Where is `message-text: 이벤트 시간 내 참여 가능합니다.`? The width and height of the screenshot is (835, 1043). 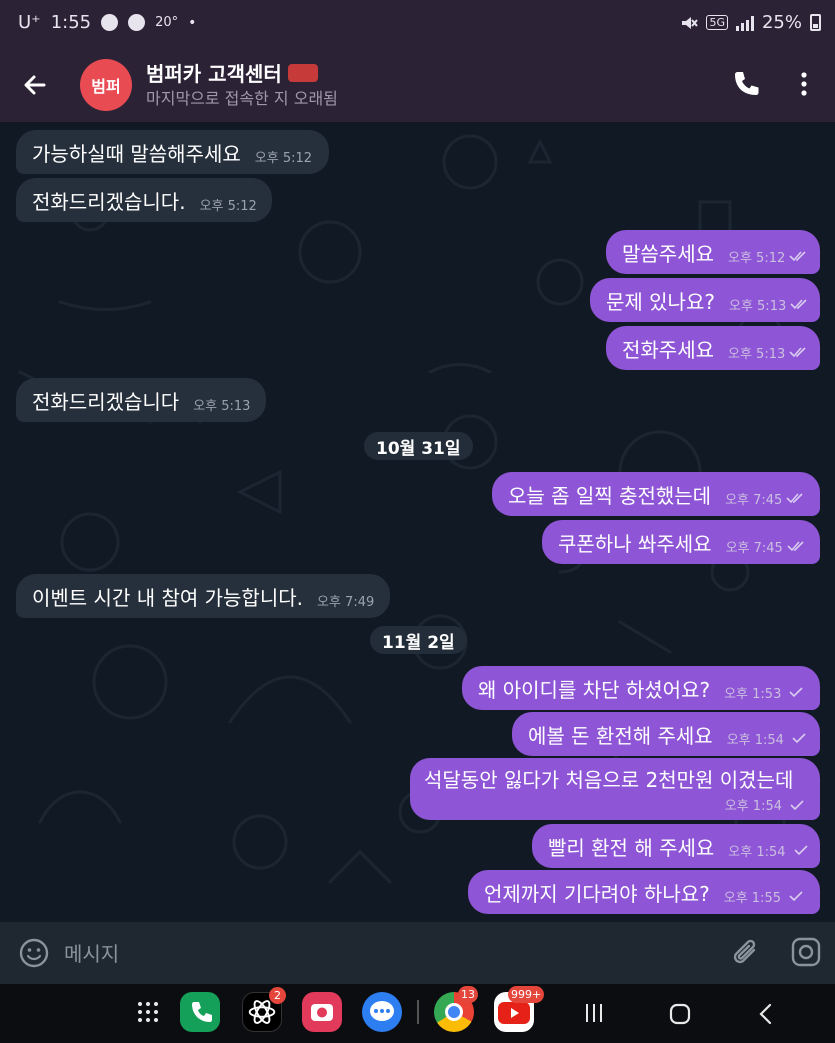
message-text: 이벤트 시간 내 참여 가능합니다. is located at coordinates (167, 597).